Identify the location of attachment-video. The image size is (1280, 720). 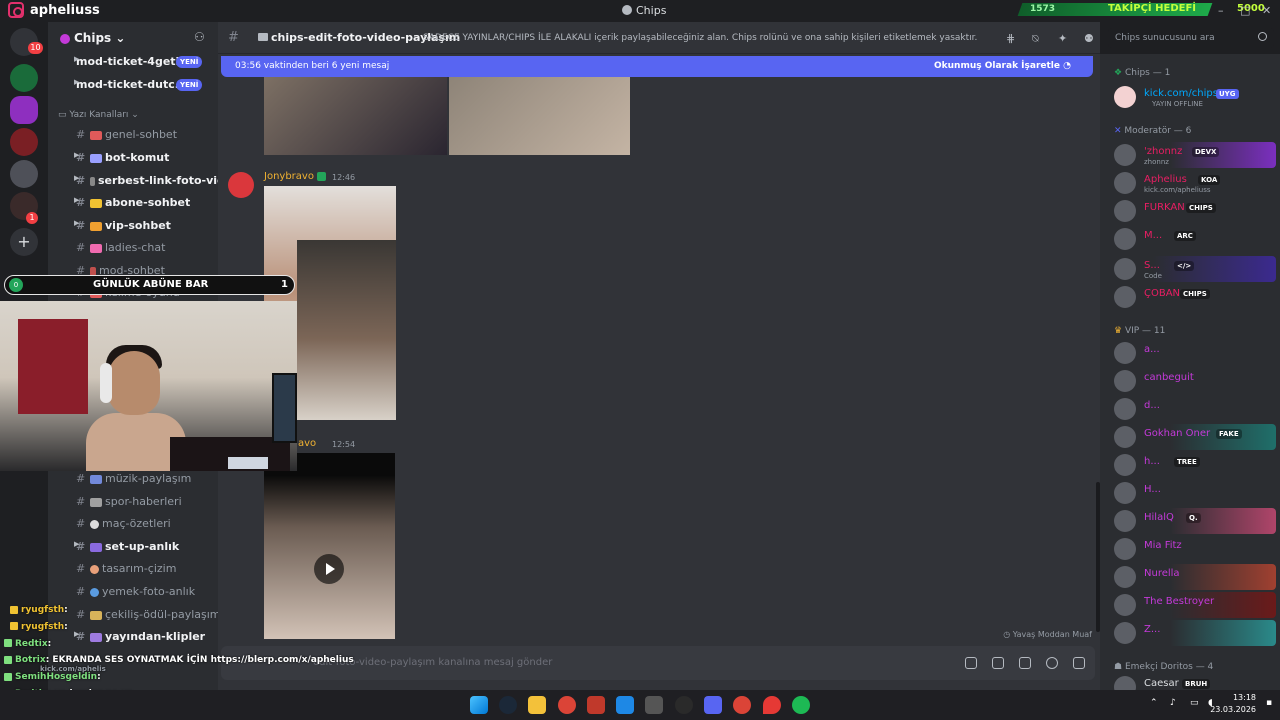
(329, 546).